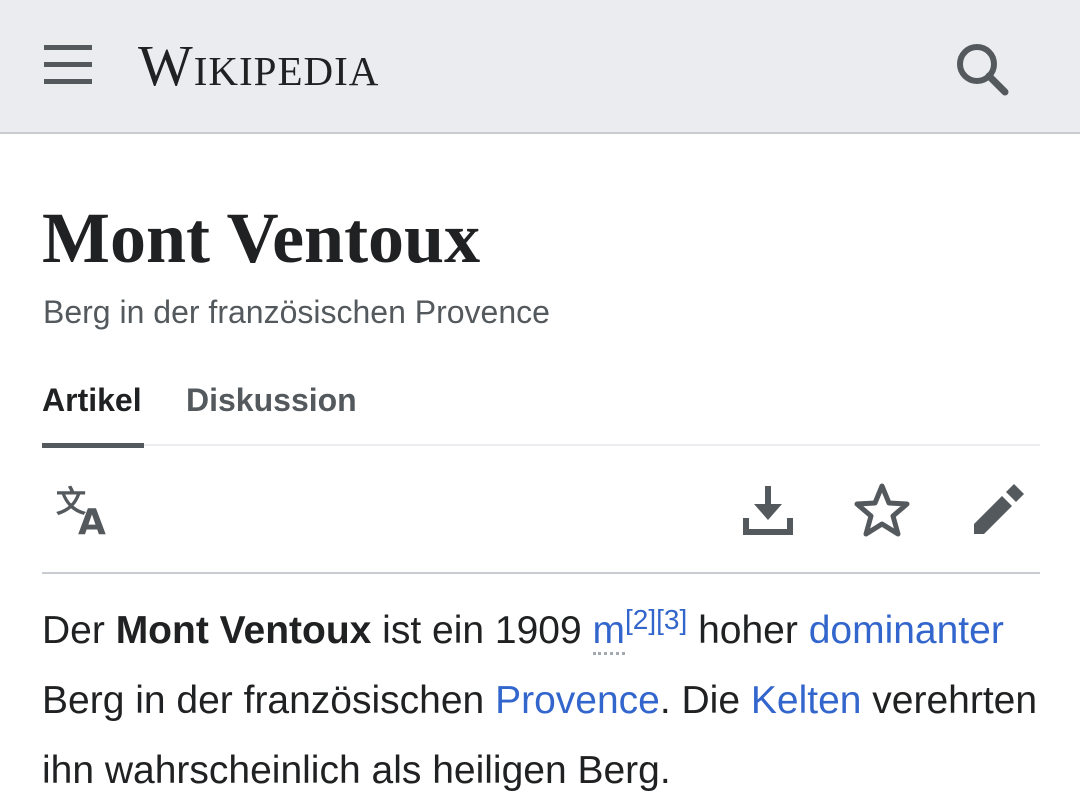 The height and width of the screenshot is (794, 1080). Describe the element at coordinates (258, 66) in the screenshot. I see `wikipedia-wordmark: Wikipedia` at that location.